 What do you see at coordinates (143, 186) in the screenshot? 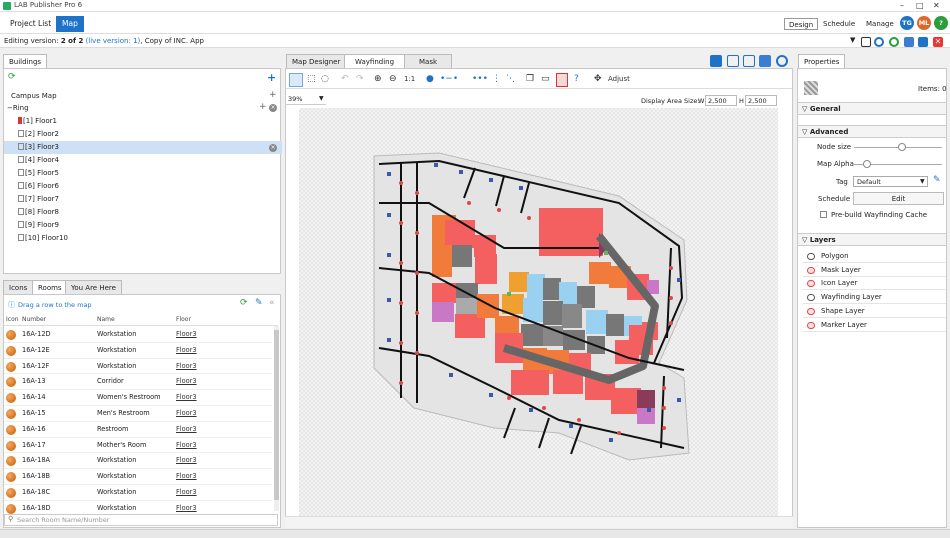
I see `tree-floor-6: [6] Floor6` at bounding box center [143, 186].